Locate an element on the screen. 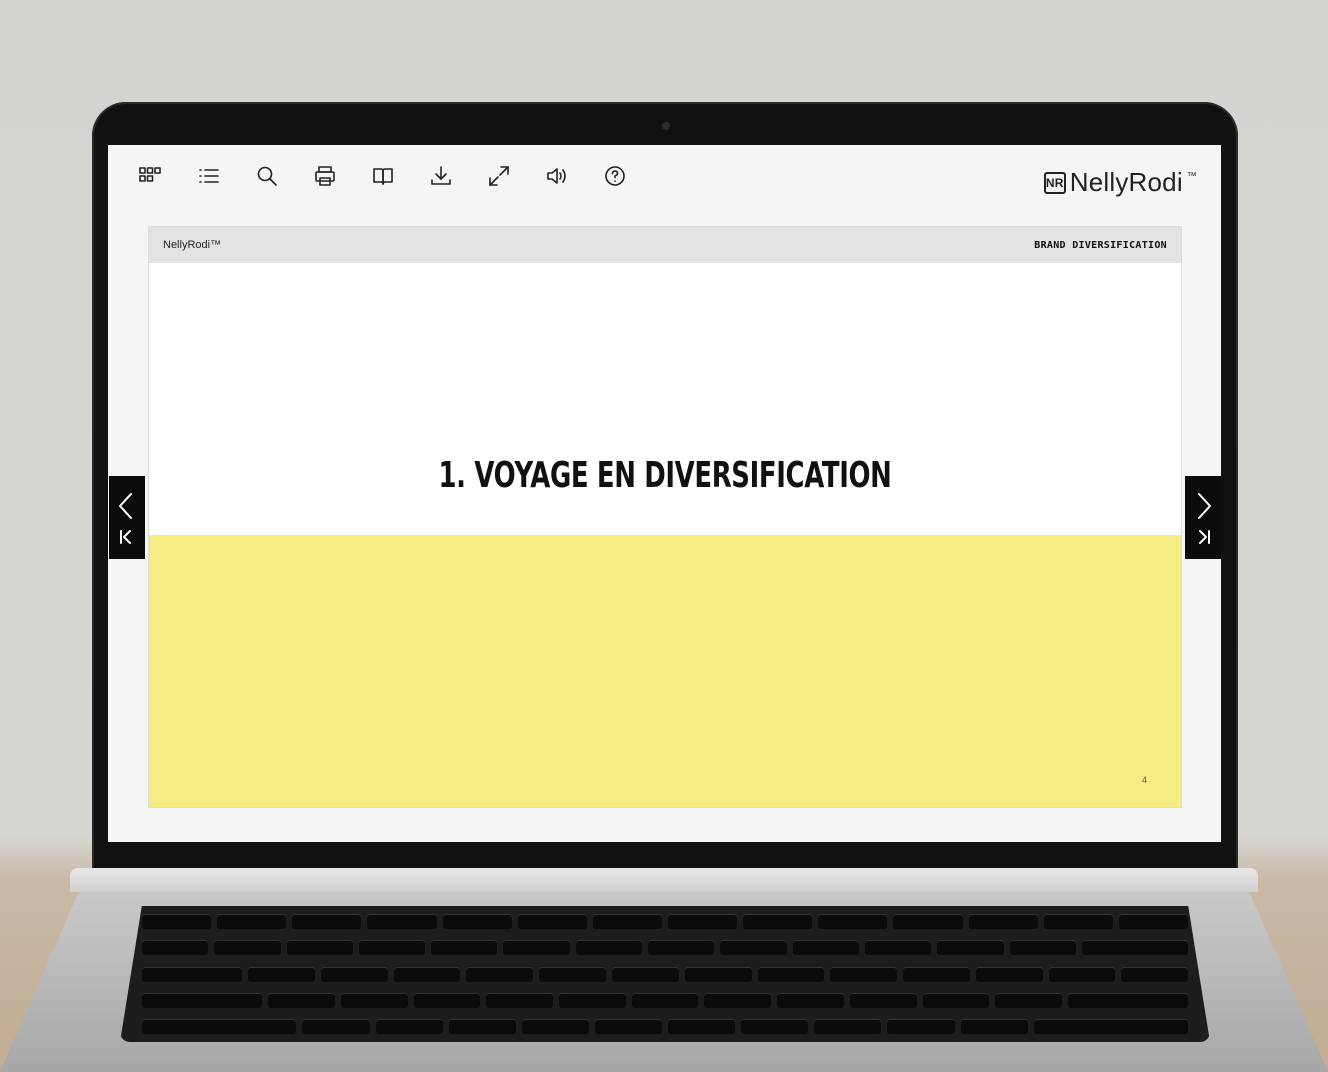 The image size is (1328, 1072). help-button is located at coordinates (615, 176).